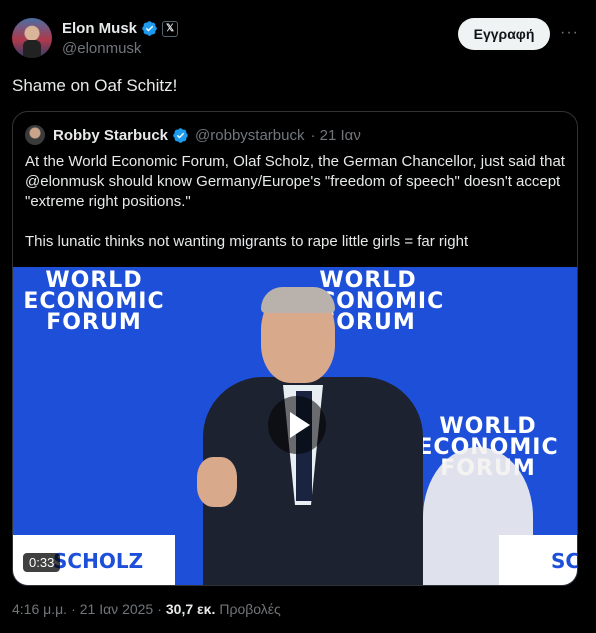 This screenshot has height=633, width=596. What do you see at coordinates (250, 609) in the screenshot?
I see `views-label: Προβολές` at bounding box center [250, 609].